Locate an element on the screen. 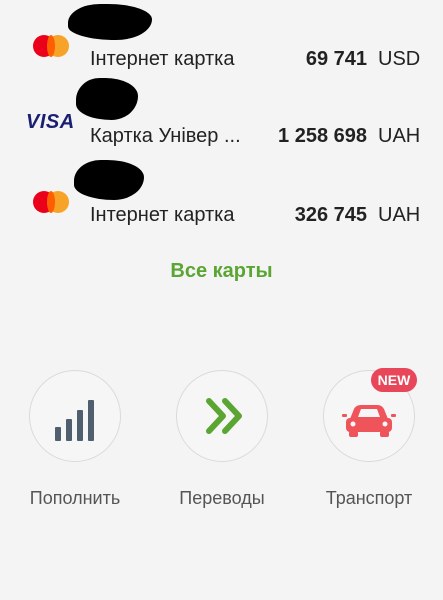 This screenshot has height=600, width=443. card-amount: 69 741 is located at coordinates (336, 59).